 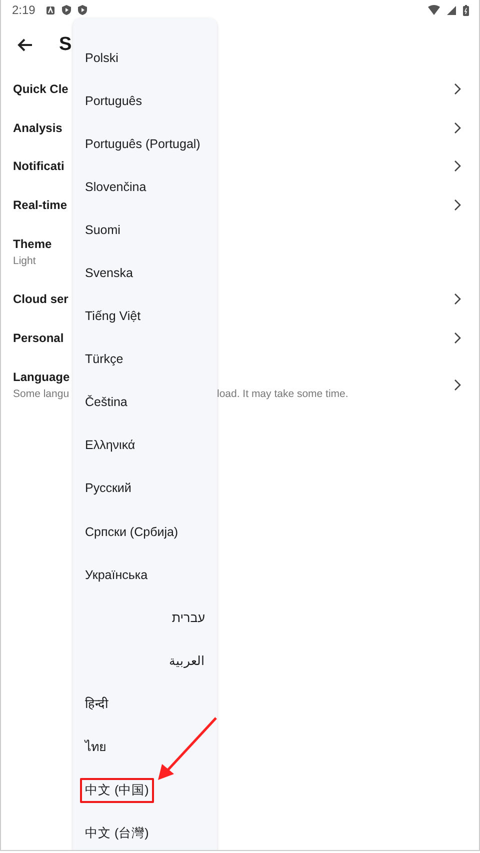 I want to click on setting-title: Quick Cle, so click(x=40, y=89).